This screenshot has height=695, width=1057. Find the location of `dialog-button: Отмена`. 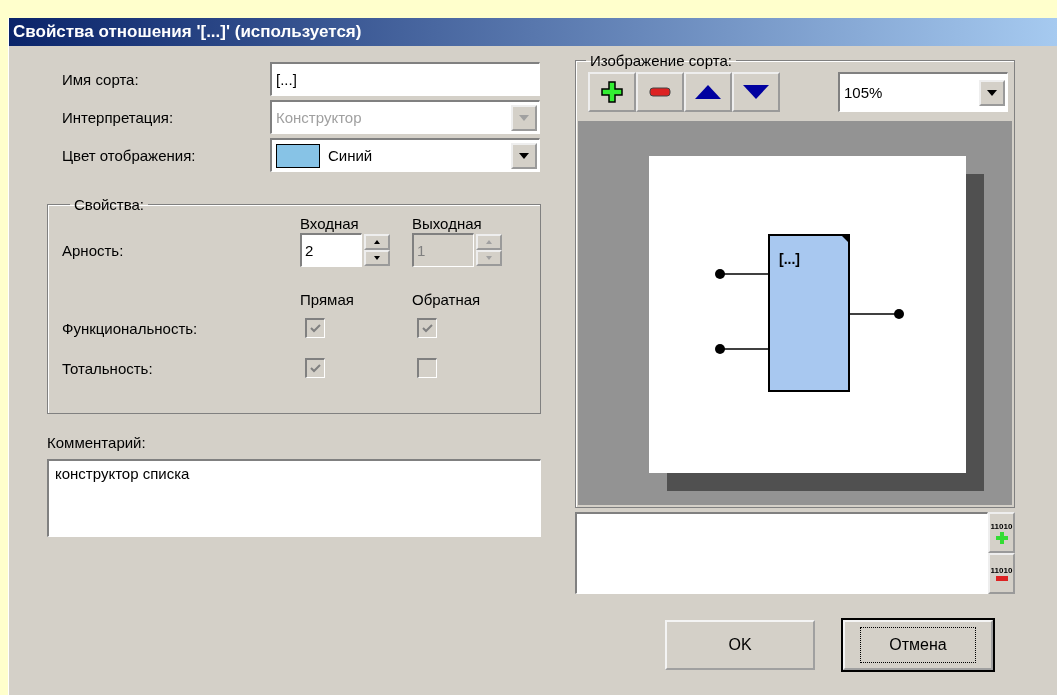

dialog-button: Отмена is located at coordinates (918, 645).